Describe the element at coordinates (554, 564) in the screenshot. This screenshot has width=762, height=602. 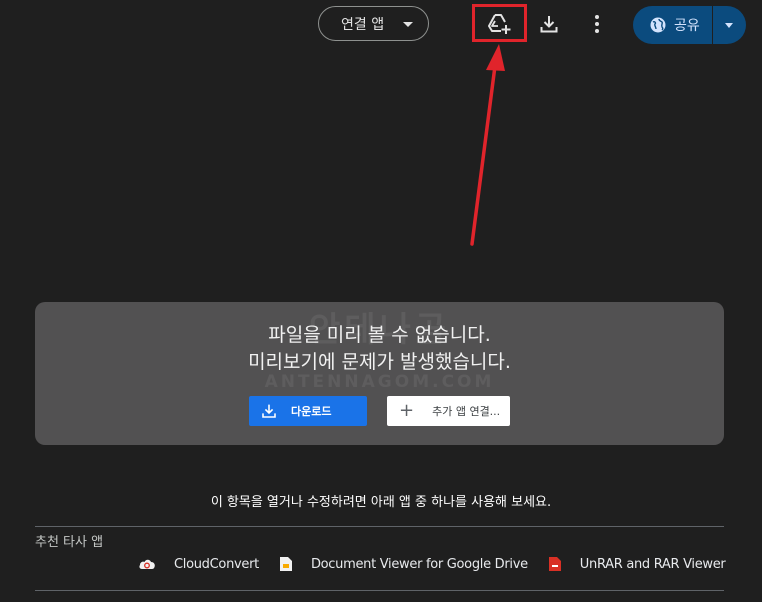
I see `unrar-icon` at that location.